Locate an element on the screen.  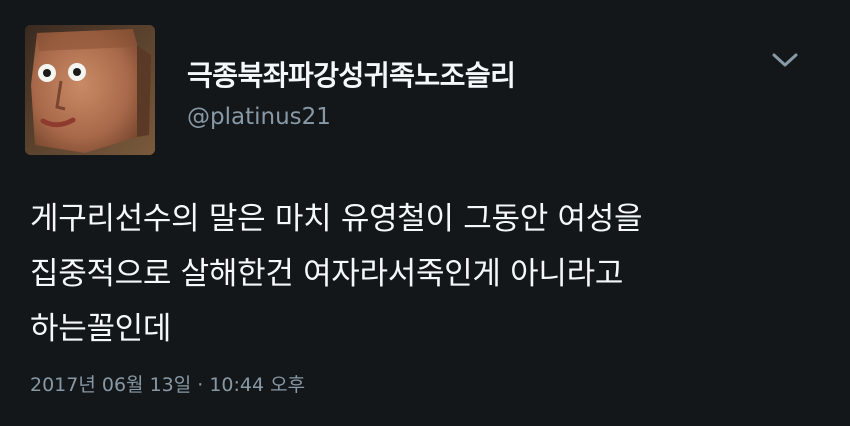
avatar-image is located at coordinates (90, 90).